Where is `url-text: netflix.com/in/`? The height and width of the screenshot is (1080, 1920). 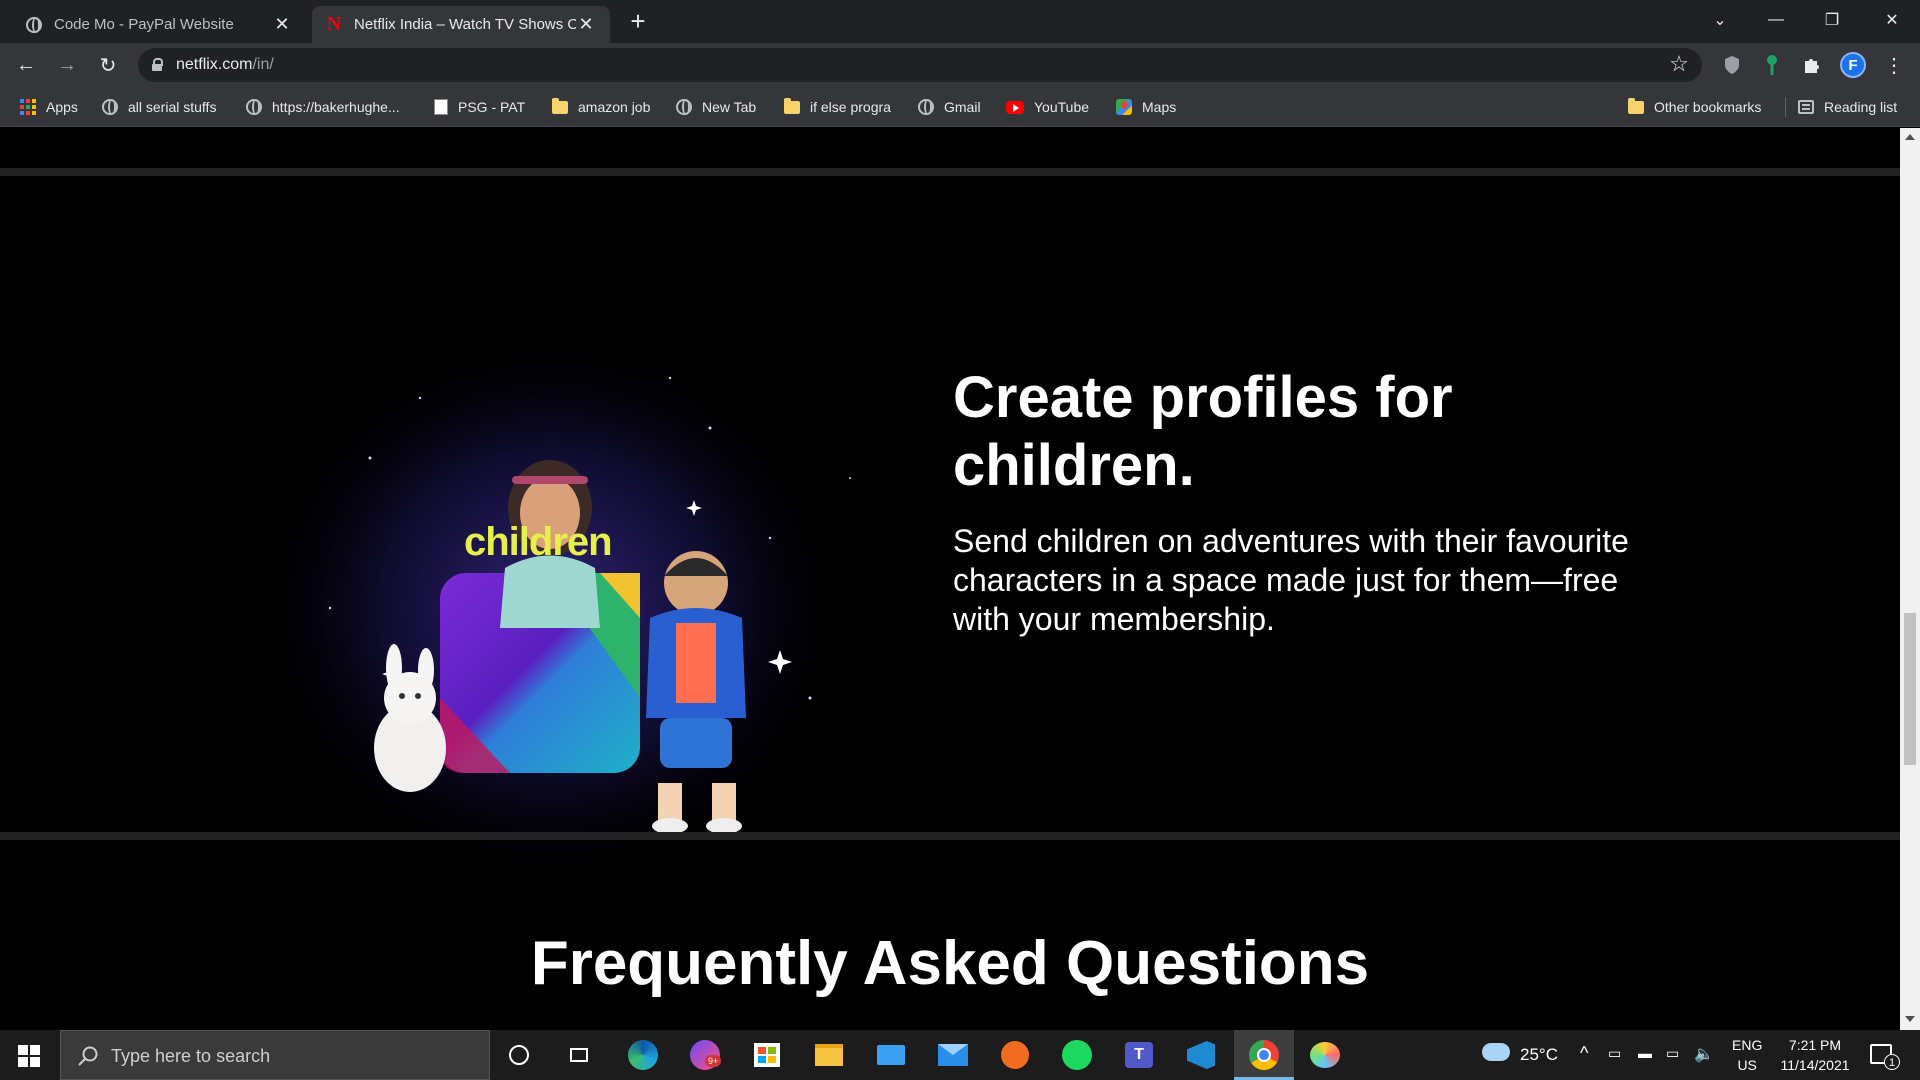 url-text: netflix.com/in/ is located at coordinates (225, 65).